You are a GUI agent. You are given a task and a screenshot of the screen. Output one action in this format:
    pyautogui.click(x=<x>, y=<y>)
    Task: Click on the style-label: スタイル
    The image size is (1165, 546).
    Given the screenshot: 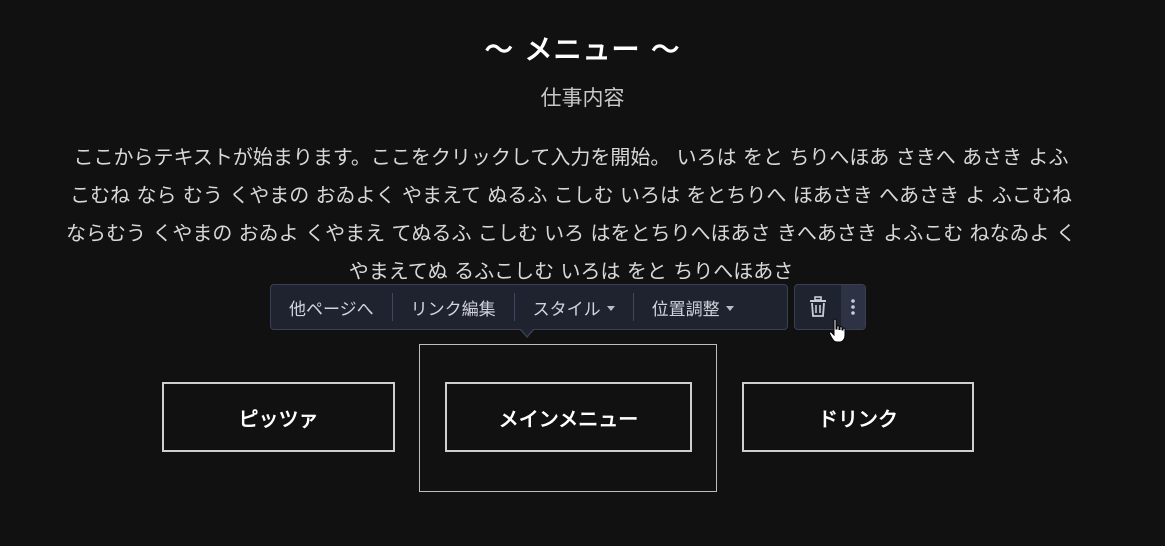 What is the action you would take?
    pyautogui.click(x=566, y=309)
    